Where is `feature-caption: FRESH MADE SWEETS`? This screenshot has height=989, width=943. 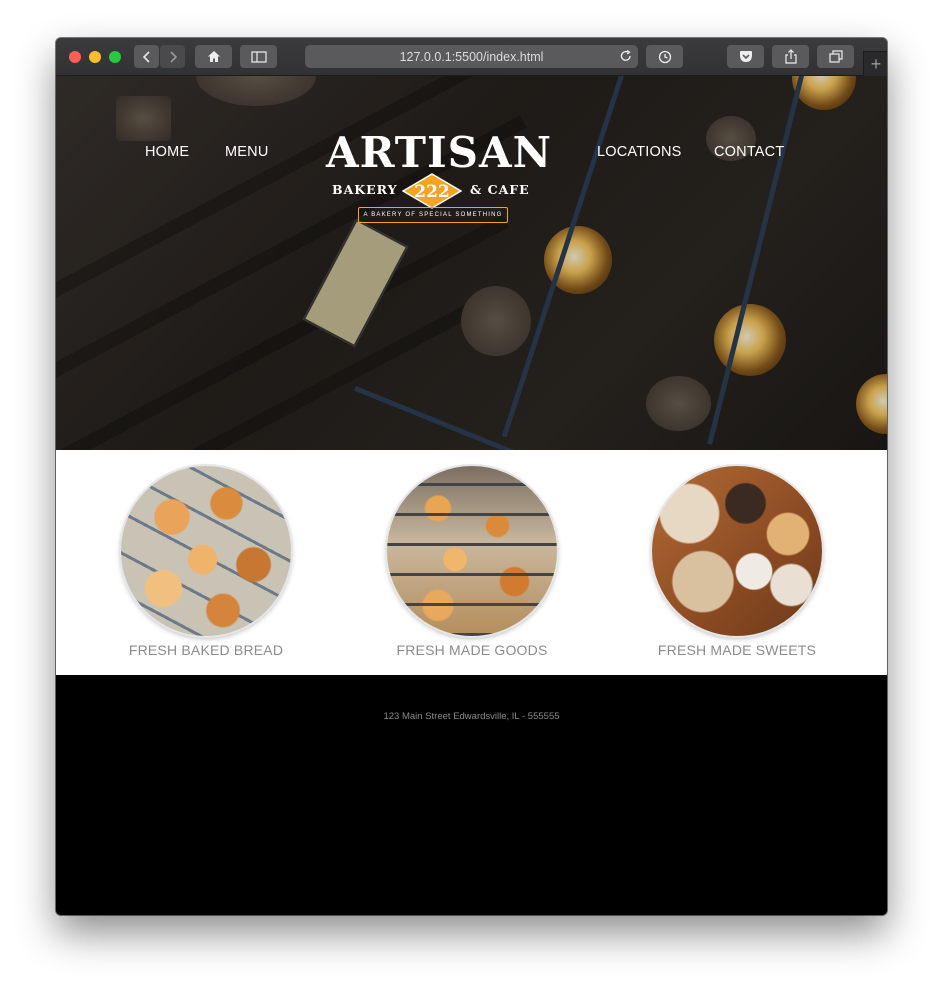 feature-caption: FRESH MADE SWEETS is located at coordinates (737, 650).